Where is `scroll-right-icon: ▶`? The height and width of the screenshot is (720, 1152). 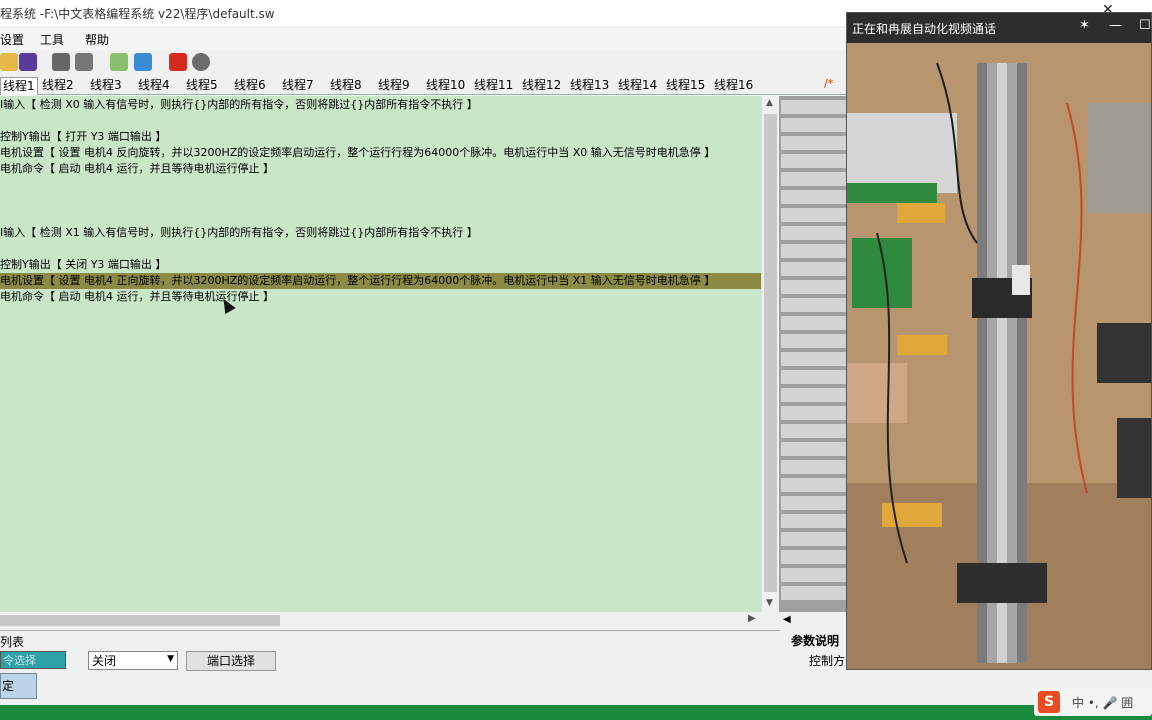
scroll-right-icon: ▶ is located at coordinates (752, 618).